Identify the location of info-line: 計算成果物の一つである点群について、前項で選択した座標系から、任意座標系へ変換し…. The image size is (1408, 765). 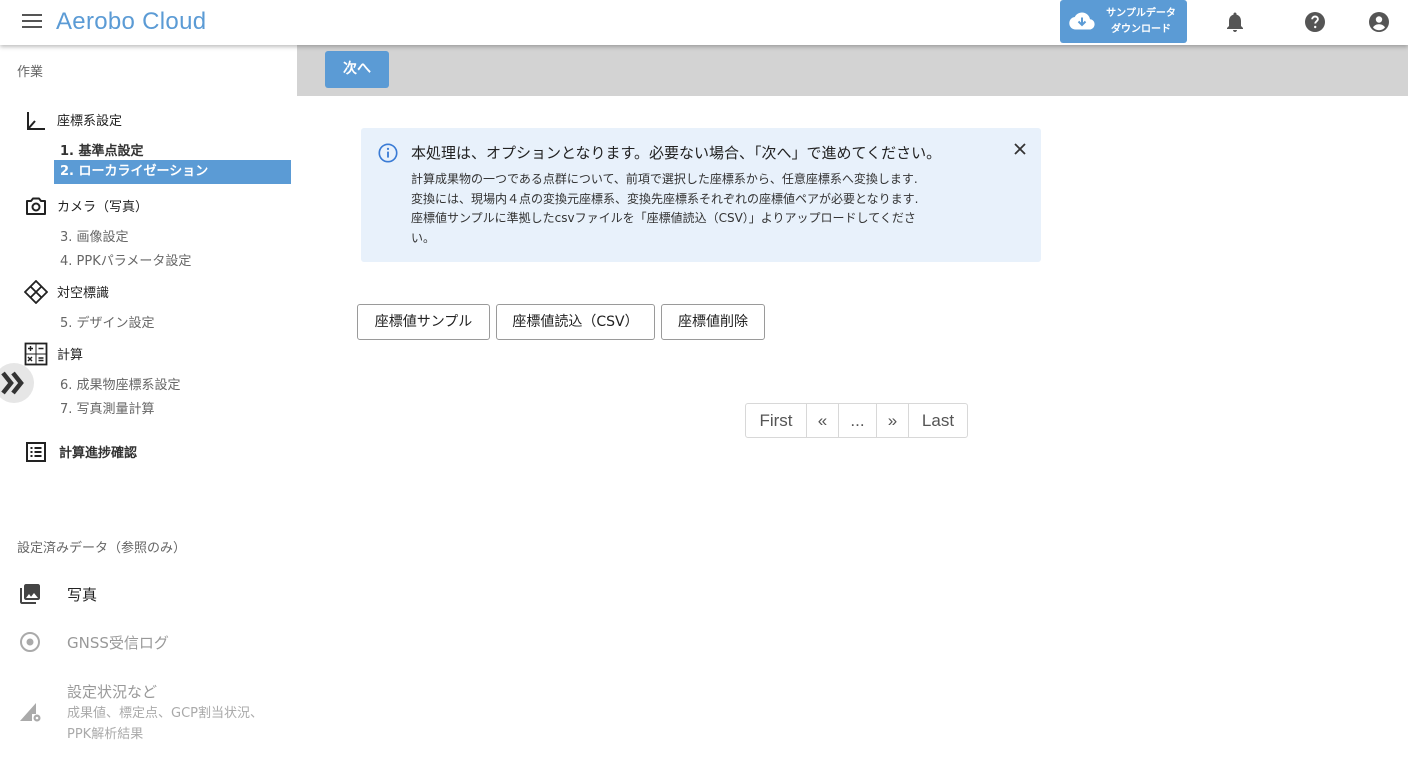
(664, 179).